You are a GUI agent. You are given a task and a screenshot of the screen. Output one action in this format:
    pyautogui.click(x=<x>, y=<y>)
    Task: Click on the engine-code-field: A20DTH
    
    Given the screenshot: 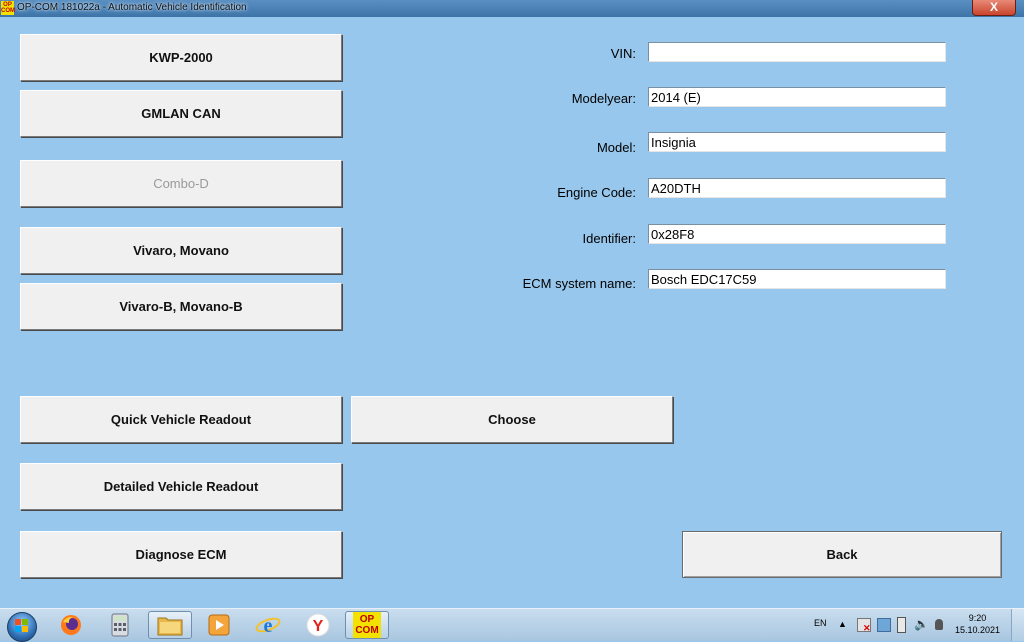 What is the action you would take?
    pyautogui.click(x=797, y=188)
    